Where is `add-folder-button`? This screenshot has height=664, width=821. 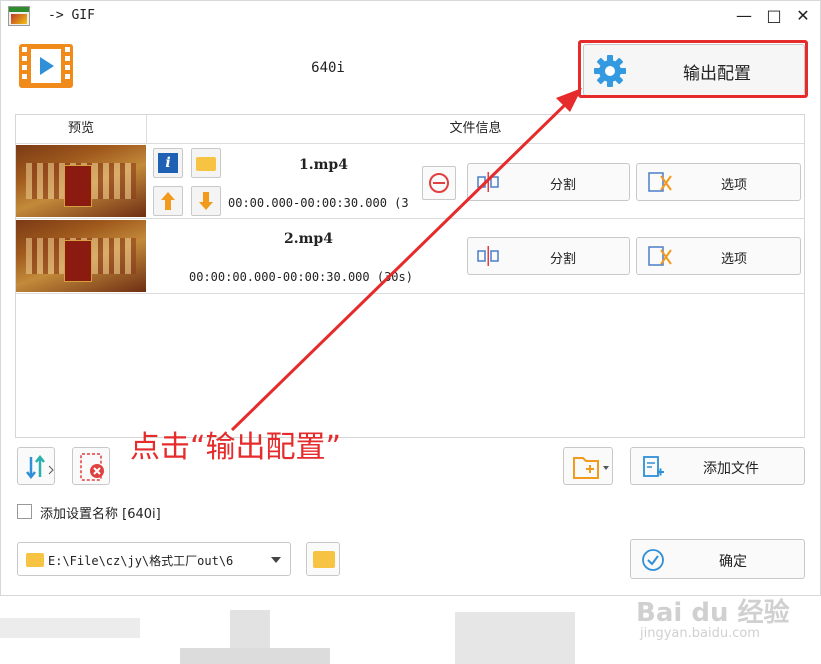
add-folder-button is located at coordinates (588, 466).